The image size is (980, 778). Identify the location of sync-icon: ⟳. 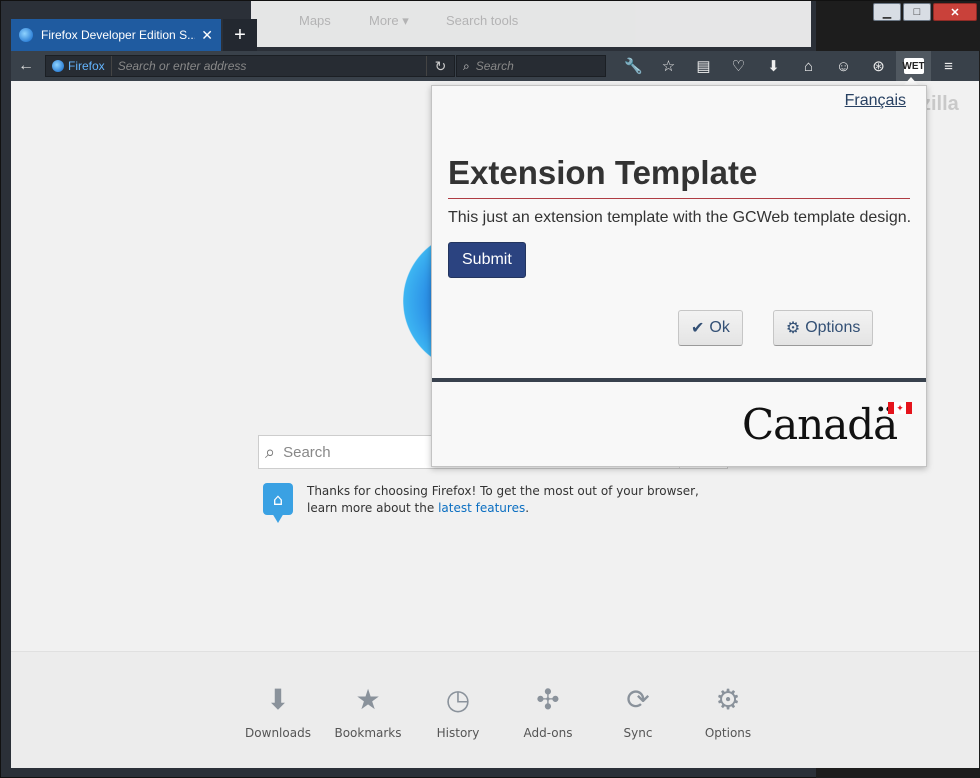
(638, 699).